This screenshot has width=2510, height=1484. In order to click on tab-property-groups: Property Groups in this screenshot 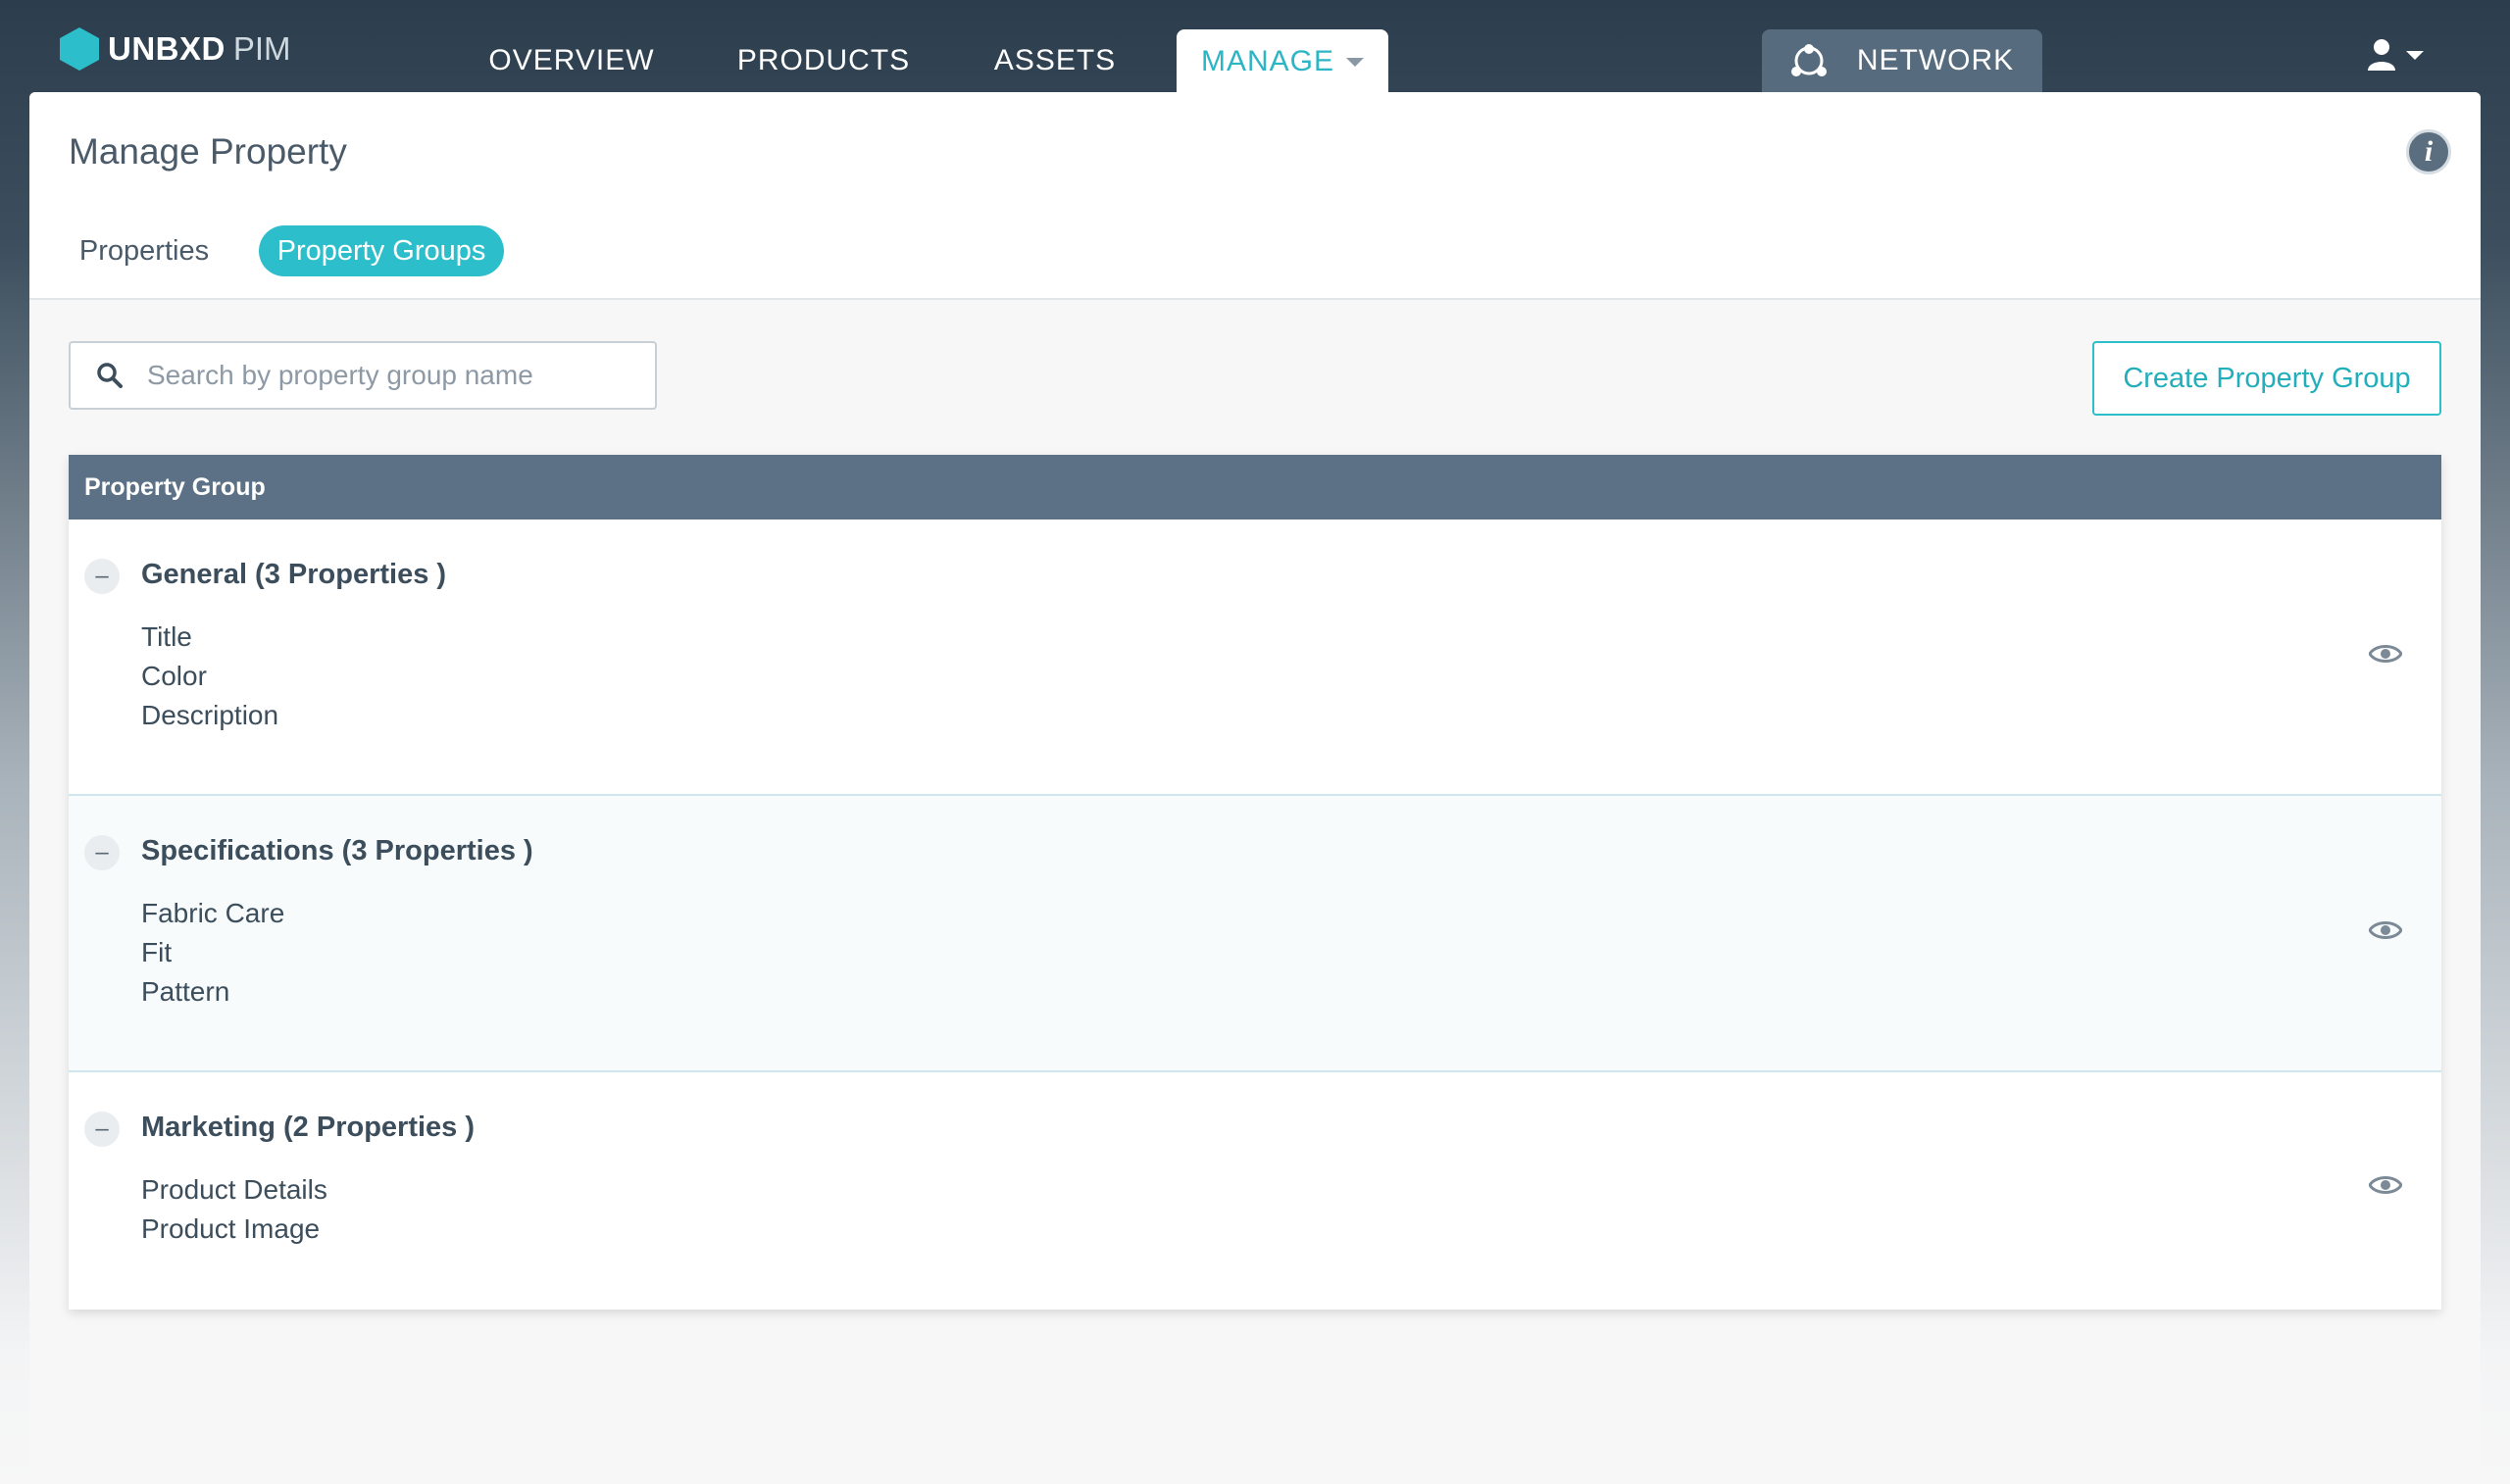, I will do `click(381, 251)`.